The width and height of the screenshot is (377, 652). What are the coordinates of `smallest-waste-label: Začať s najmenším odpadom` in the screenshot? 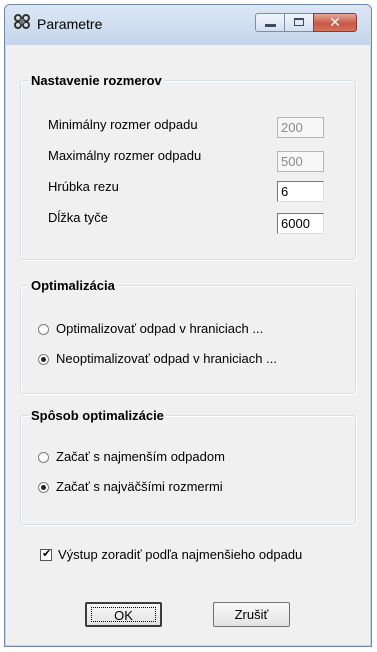 It's located at (140, 456).